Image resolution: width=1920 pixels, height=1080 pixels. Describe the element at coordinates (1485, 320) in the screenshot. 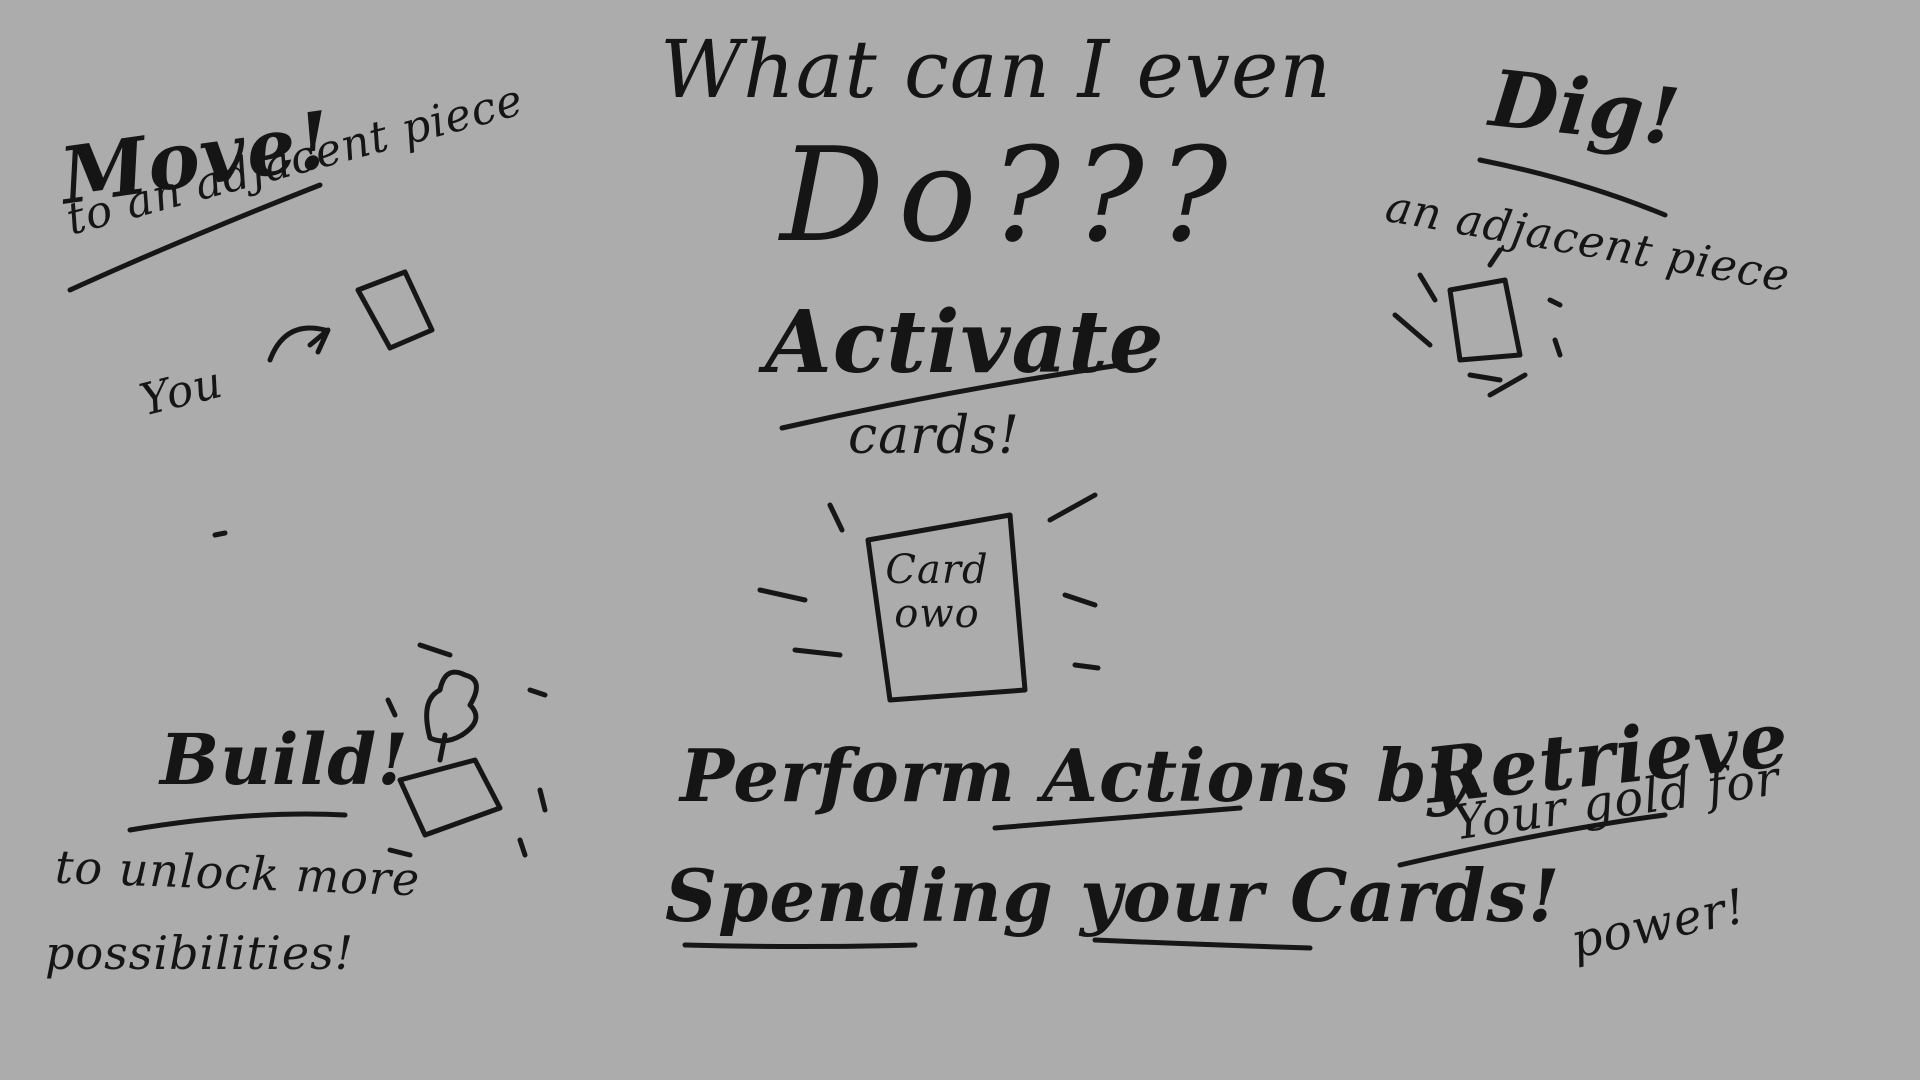

I see `dig-piece-icon` at that location.